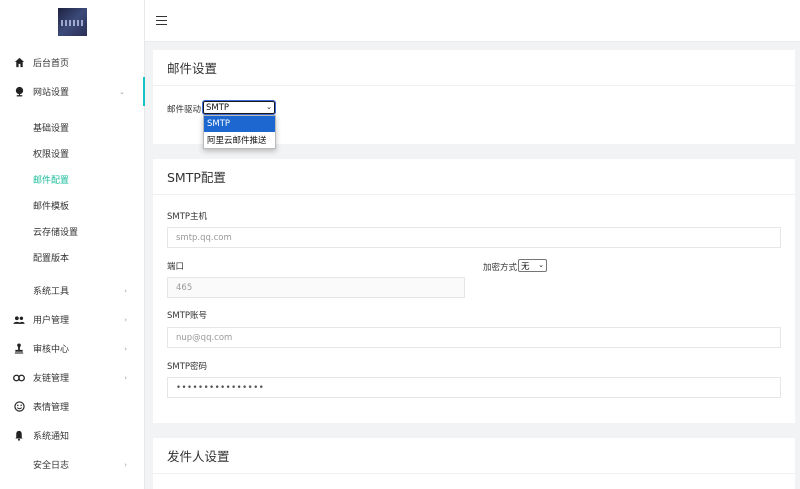 This screenshot has width=800, height=489. I want to click on sidebar-item-label: 网站设置, so click(51, 93).